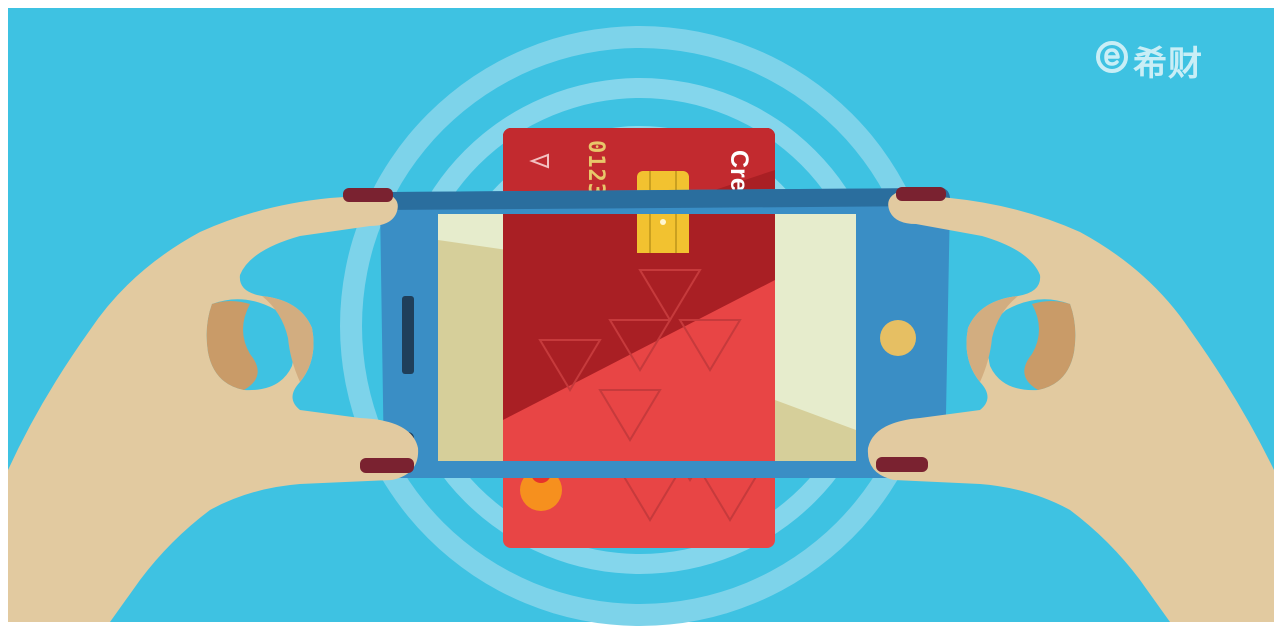 This screenshot has height=628, width=1282. What do you see at coordinates (1168, 64) in the screenshot?
I see `watermark-brand: 希财` at bounding box center [1168, 64].